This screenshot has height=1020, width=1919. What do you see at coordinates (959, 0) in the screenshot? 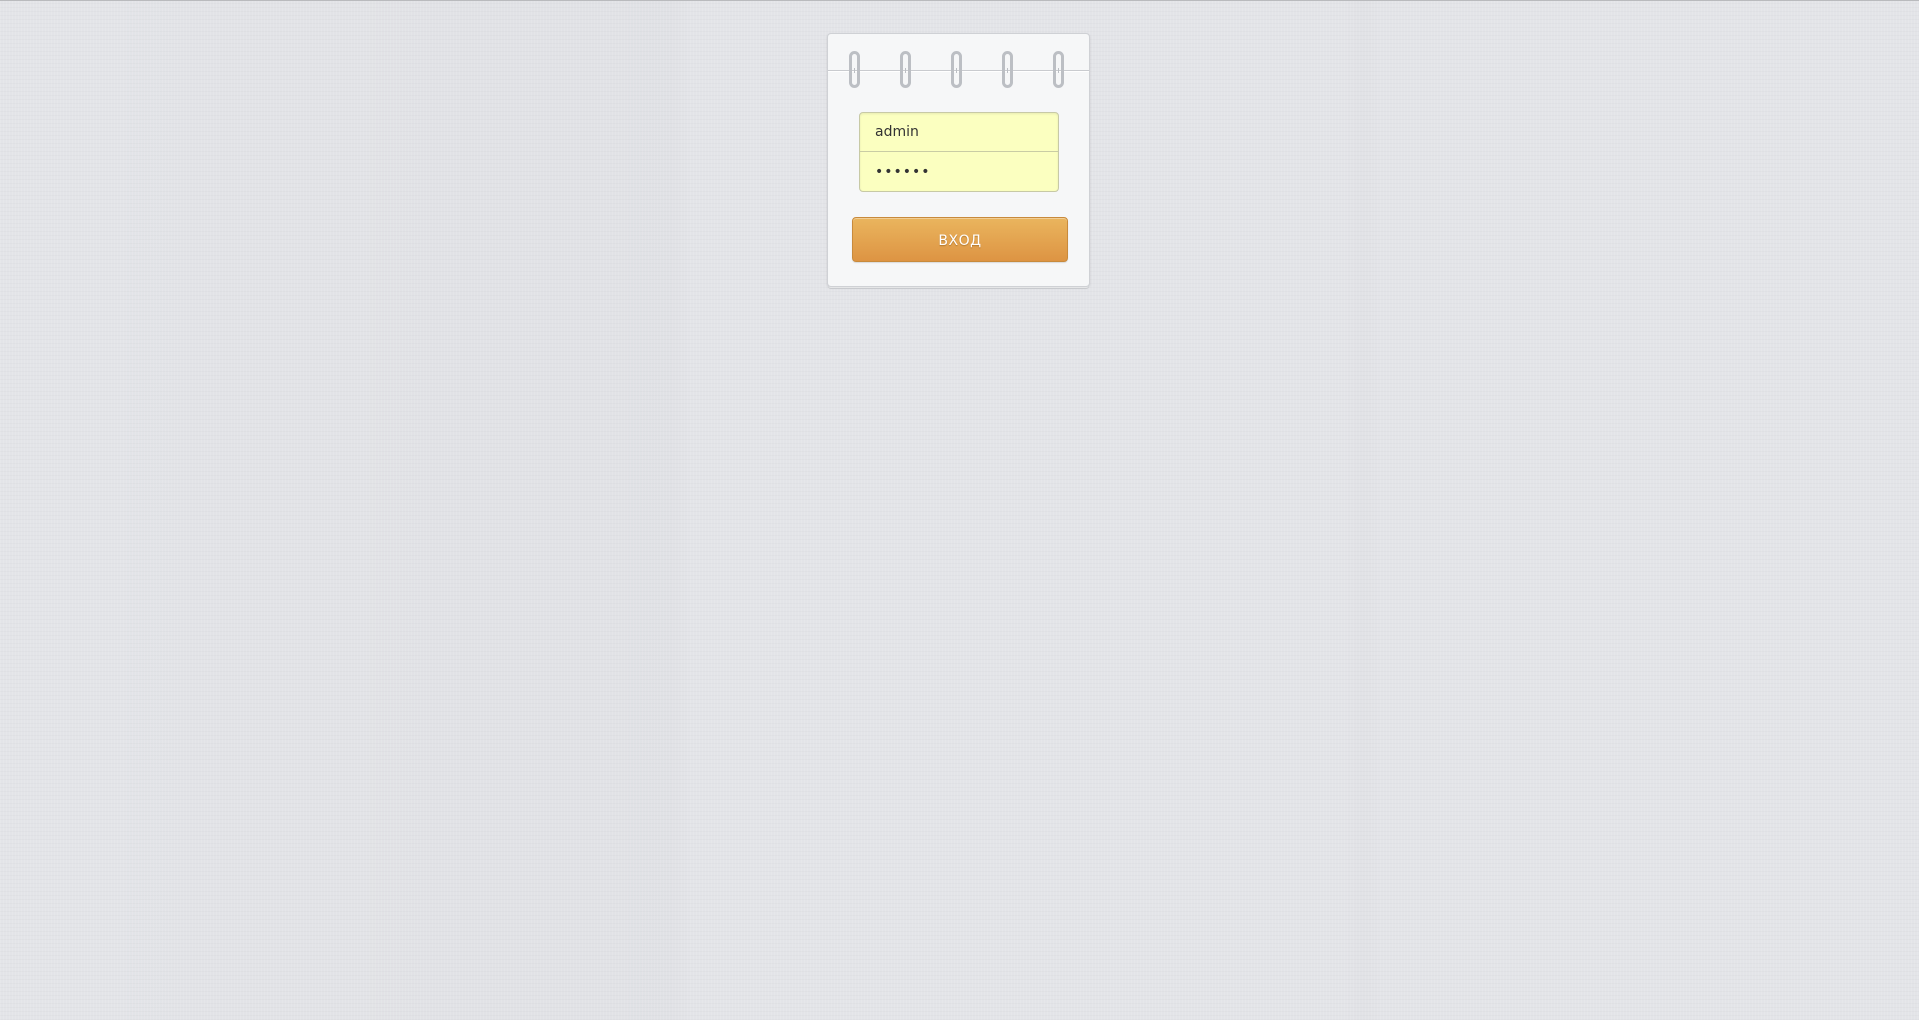
I see `top-border-line` at bounding box center [959, 0].